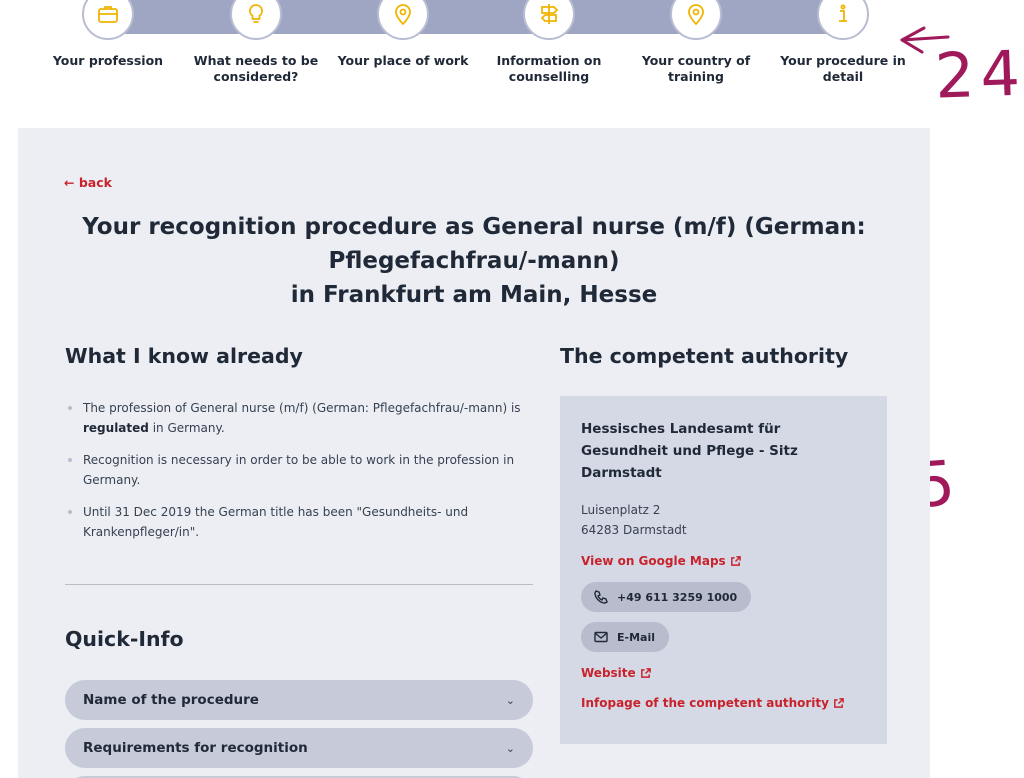 This screenshot has height=778, width=1024. Describe the element at coordinates (608, 673) in the screenshot. I see `link-label: Website` at that location.